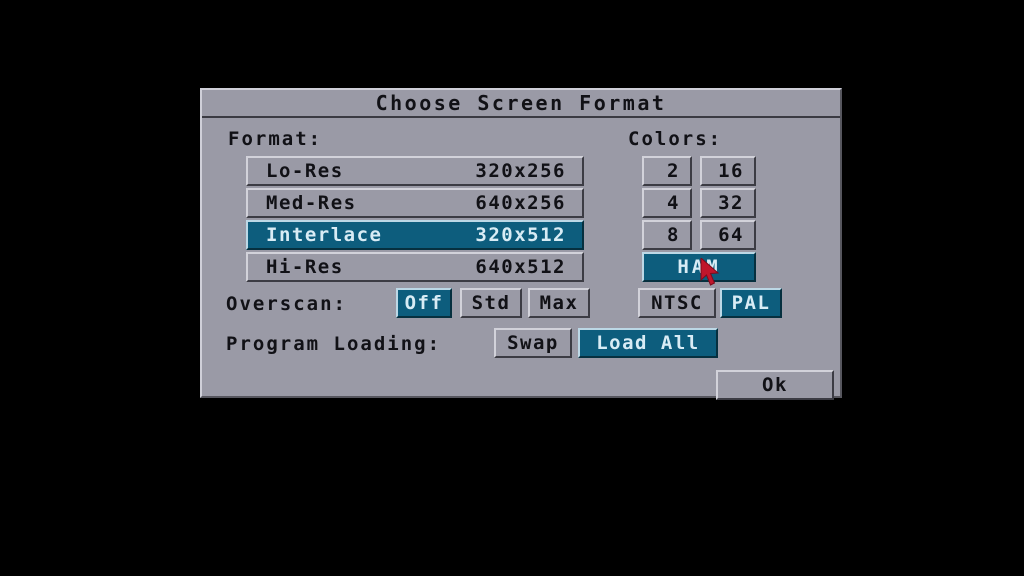 The height and width of the screenshot is (576, 1024). What do you see at coordinates (520, 267) in the screenshot?
I see `format-option-resolution: 640x512` at bounding box center [520, 267].